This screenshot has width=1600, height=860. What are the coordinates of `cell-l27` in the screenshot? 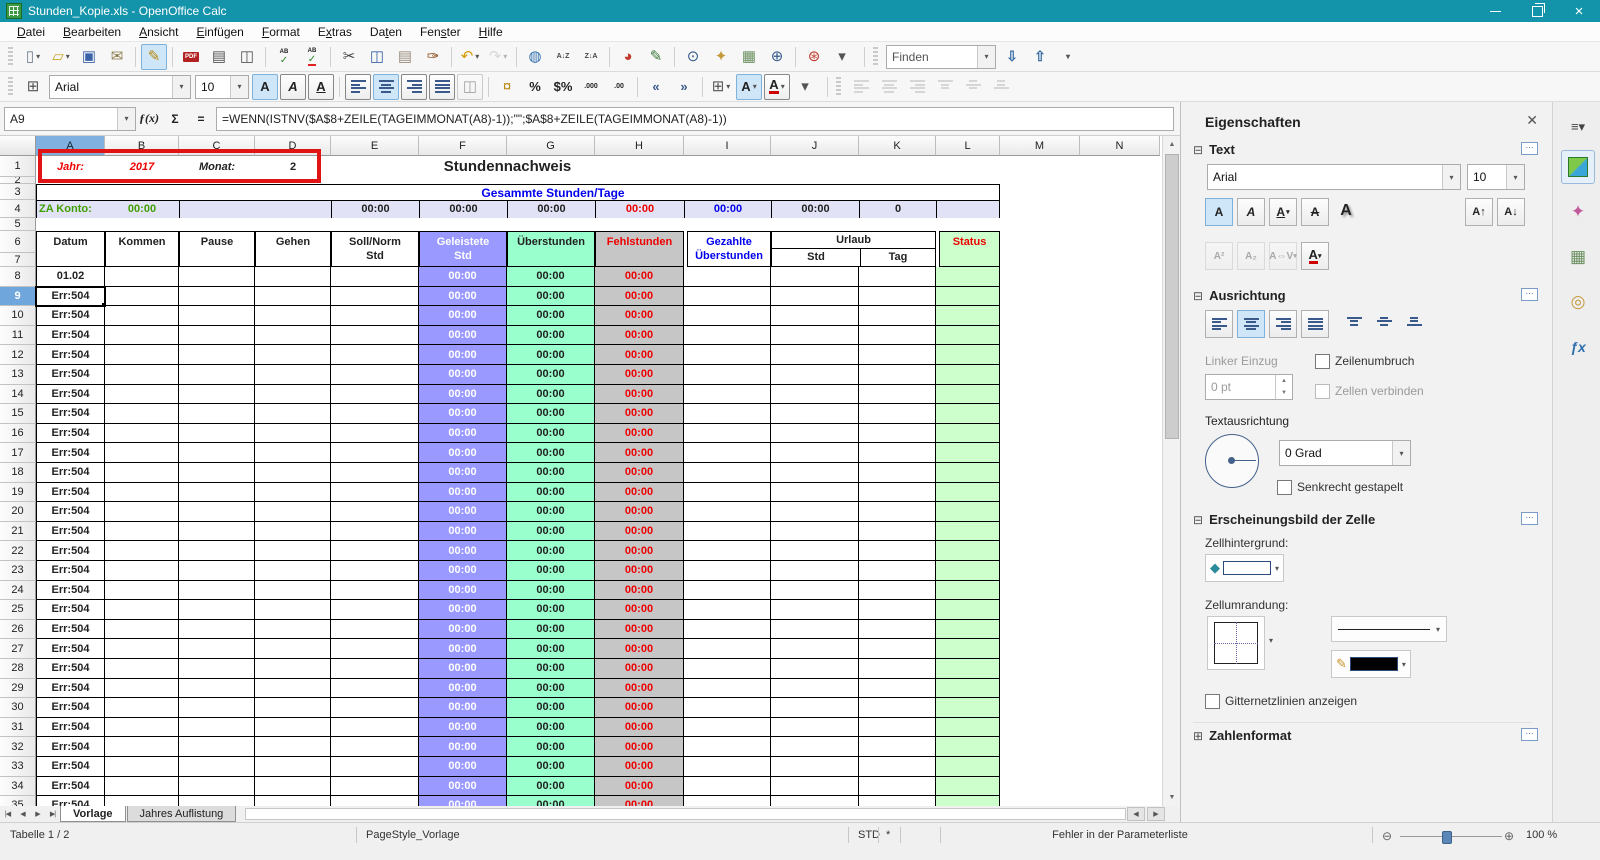 It's located at (968, 649).